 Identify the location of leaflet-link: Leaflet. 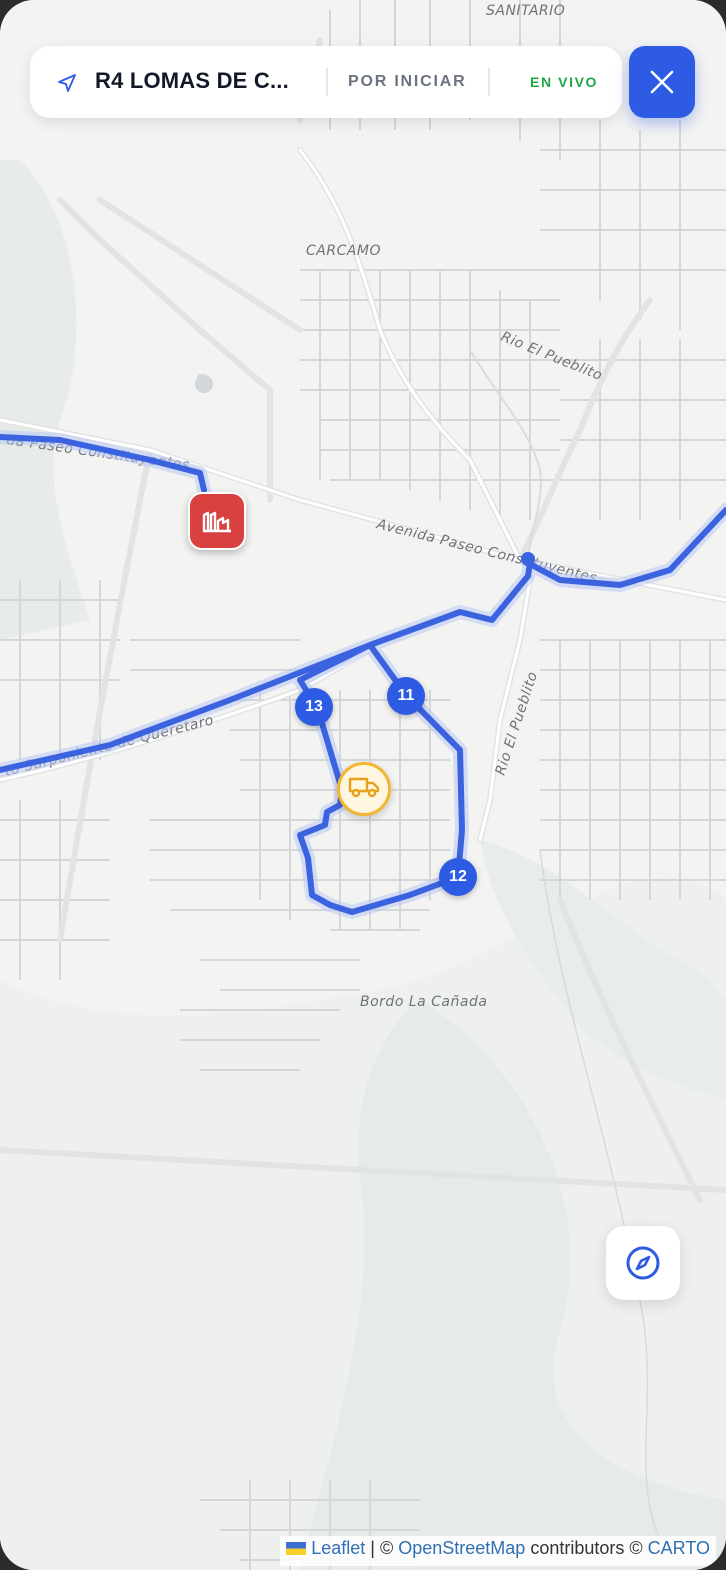
(338, 1548).